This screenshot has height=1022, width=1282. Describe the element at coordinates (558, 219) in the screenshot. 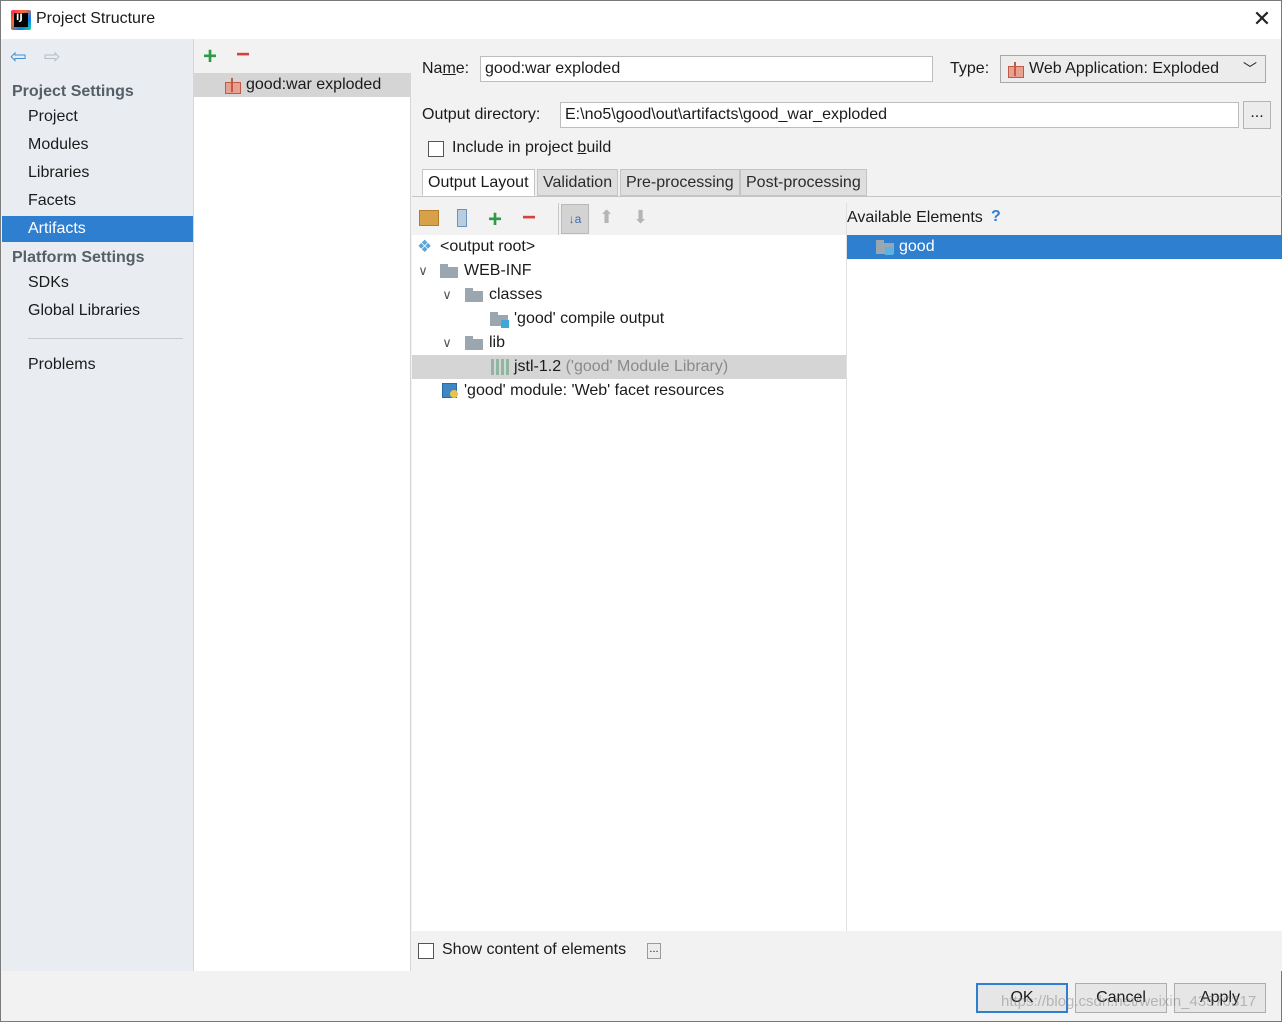

I see `toolbar-divider` at that location.